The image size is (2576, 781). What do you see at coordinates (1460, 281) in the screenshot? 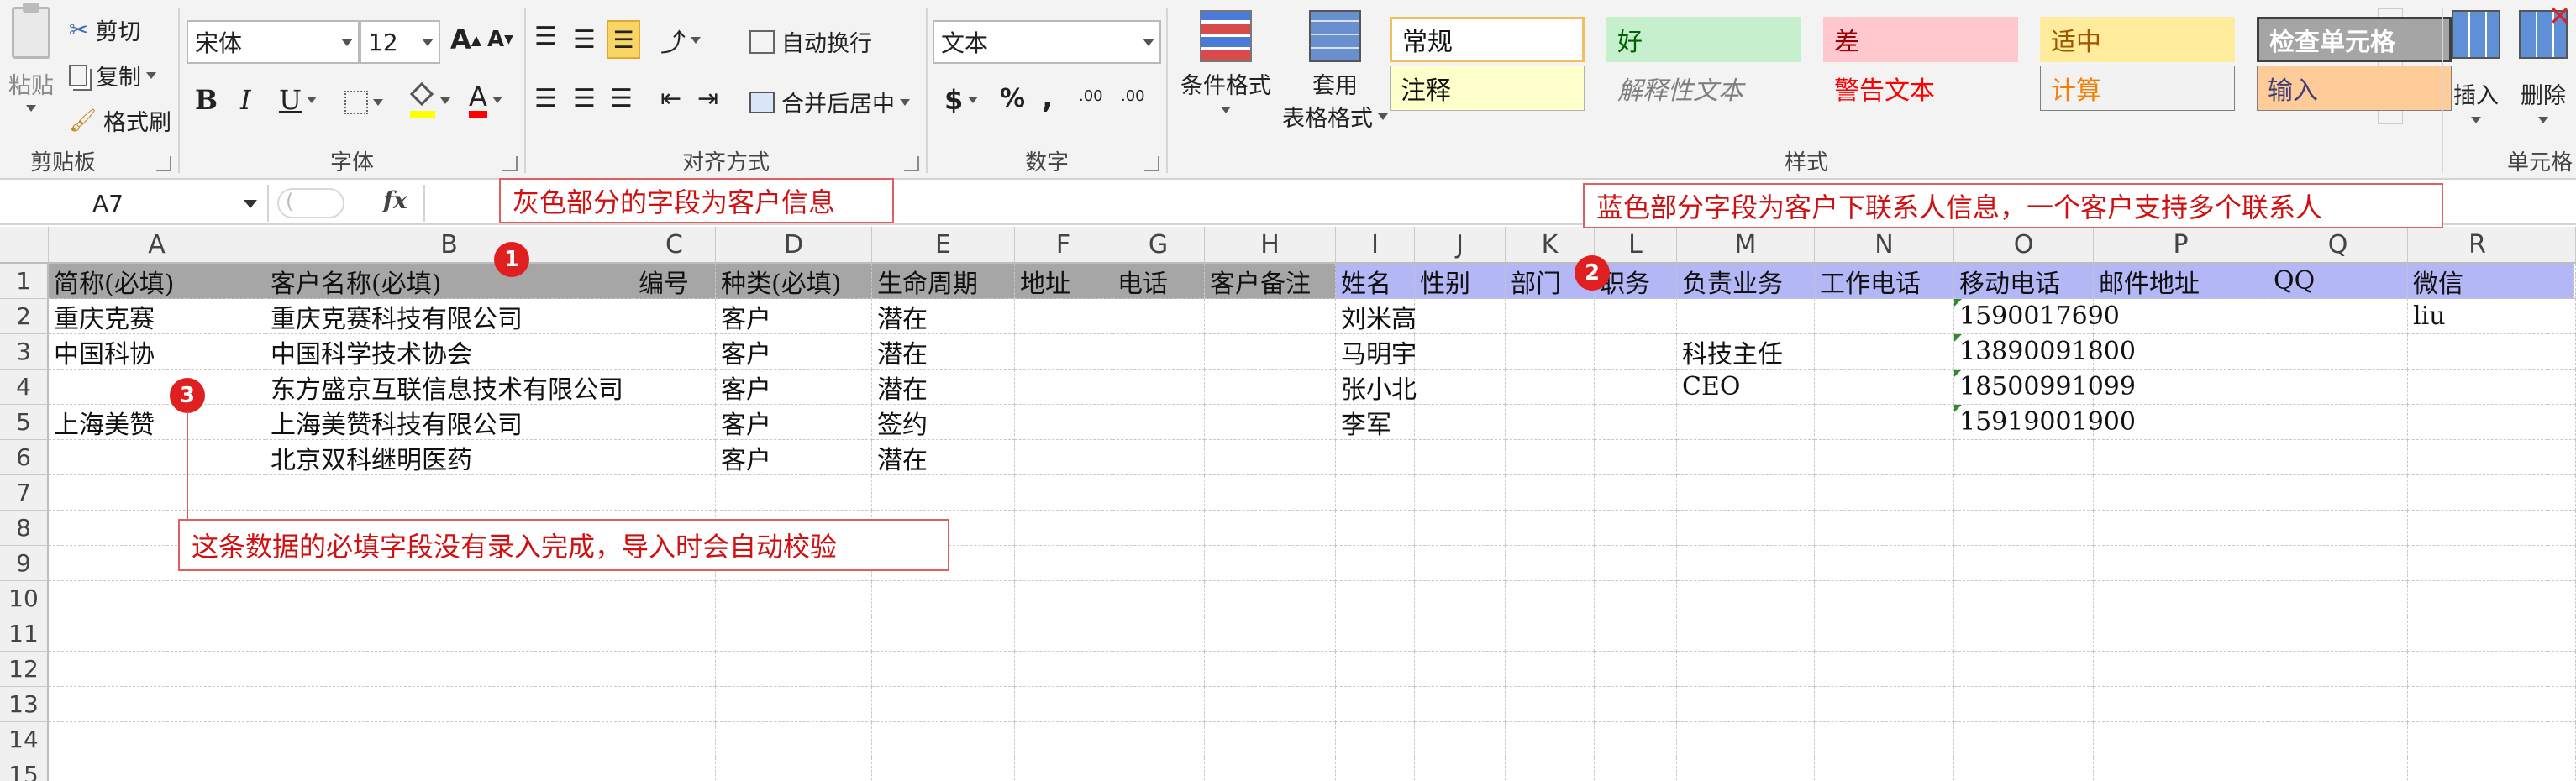
I see `header-cell: 性别` at bounding box center [1460, 281].